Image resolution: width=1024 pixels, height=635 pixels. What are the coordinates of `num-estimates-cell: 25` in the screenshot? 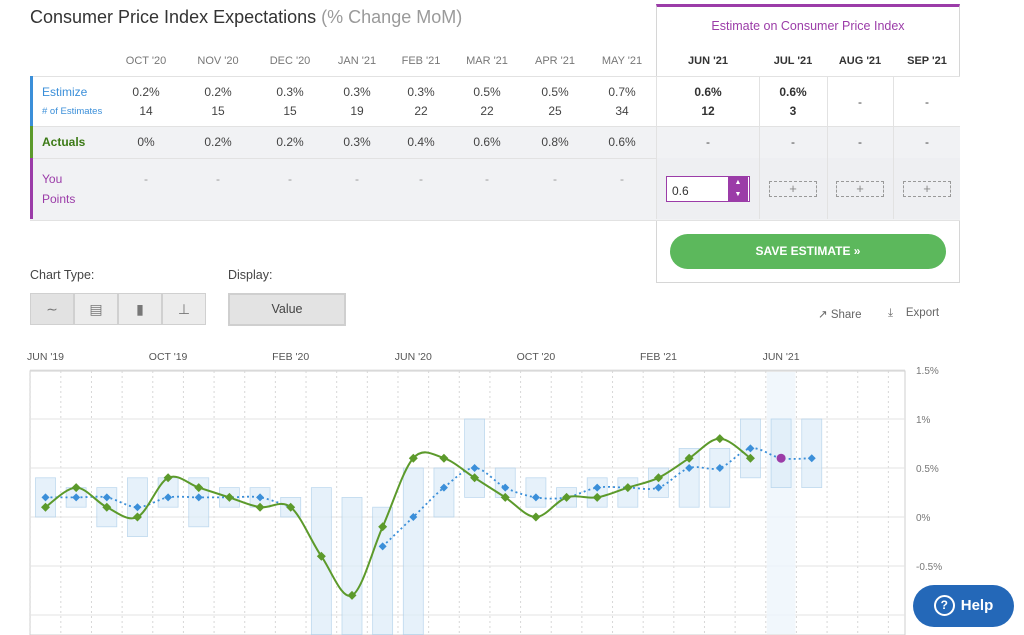 It's located at (555, 111).